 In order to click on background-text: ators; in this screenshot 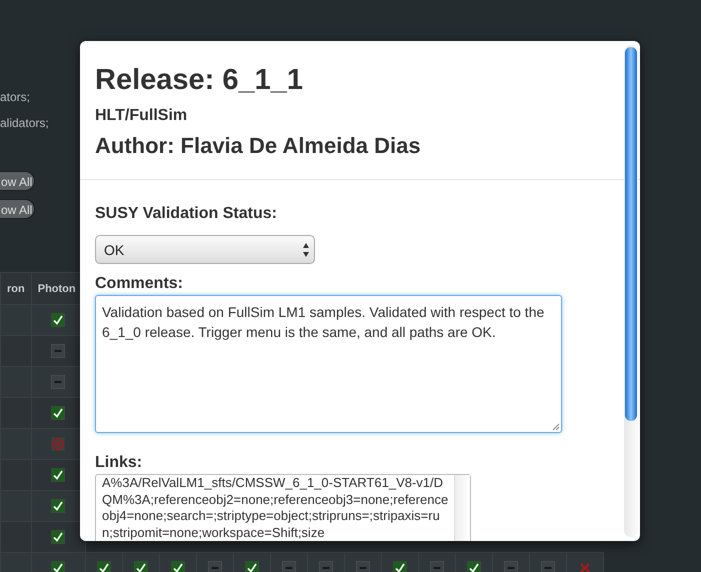, I will do `click(15, 97)`.